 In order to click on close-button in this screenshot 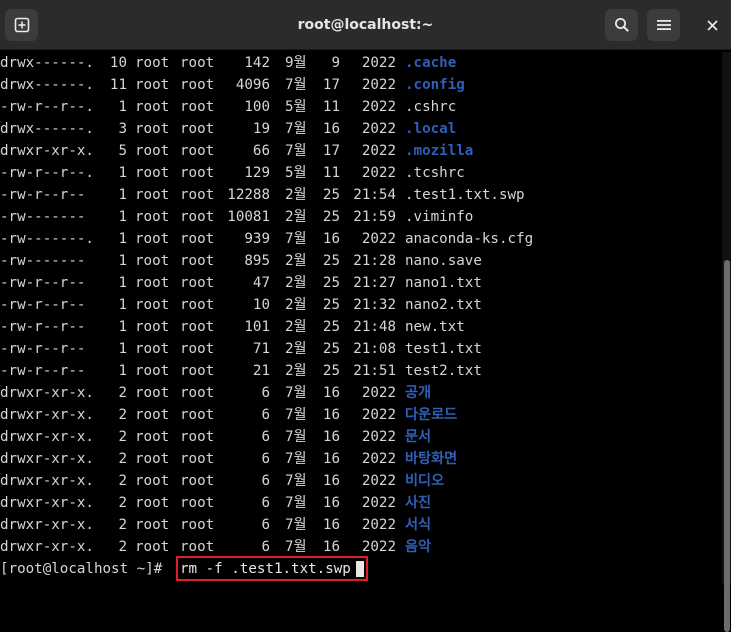, I will do `click(712, 25)`.